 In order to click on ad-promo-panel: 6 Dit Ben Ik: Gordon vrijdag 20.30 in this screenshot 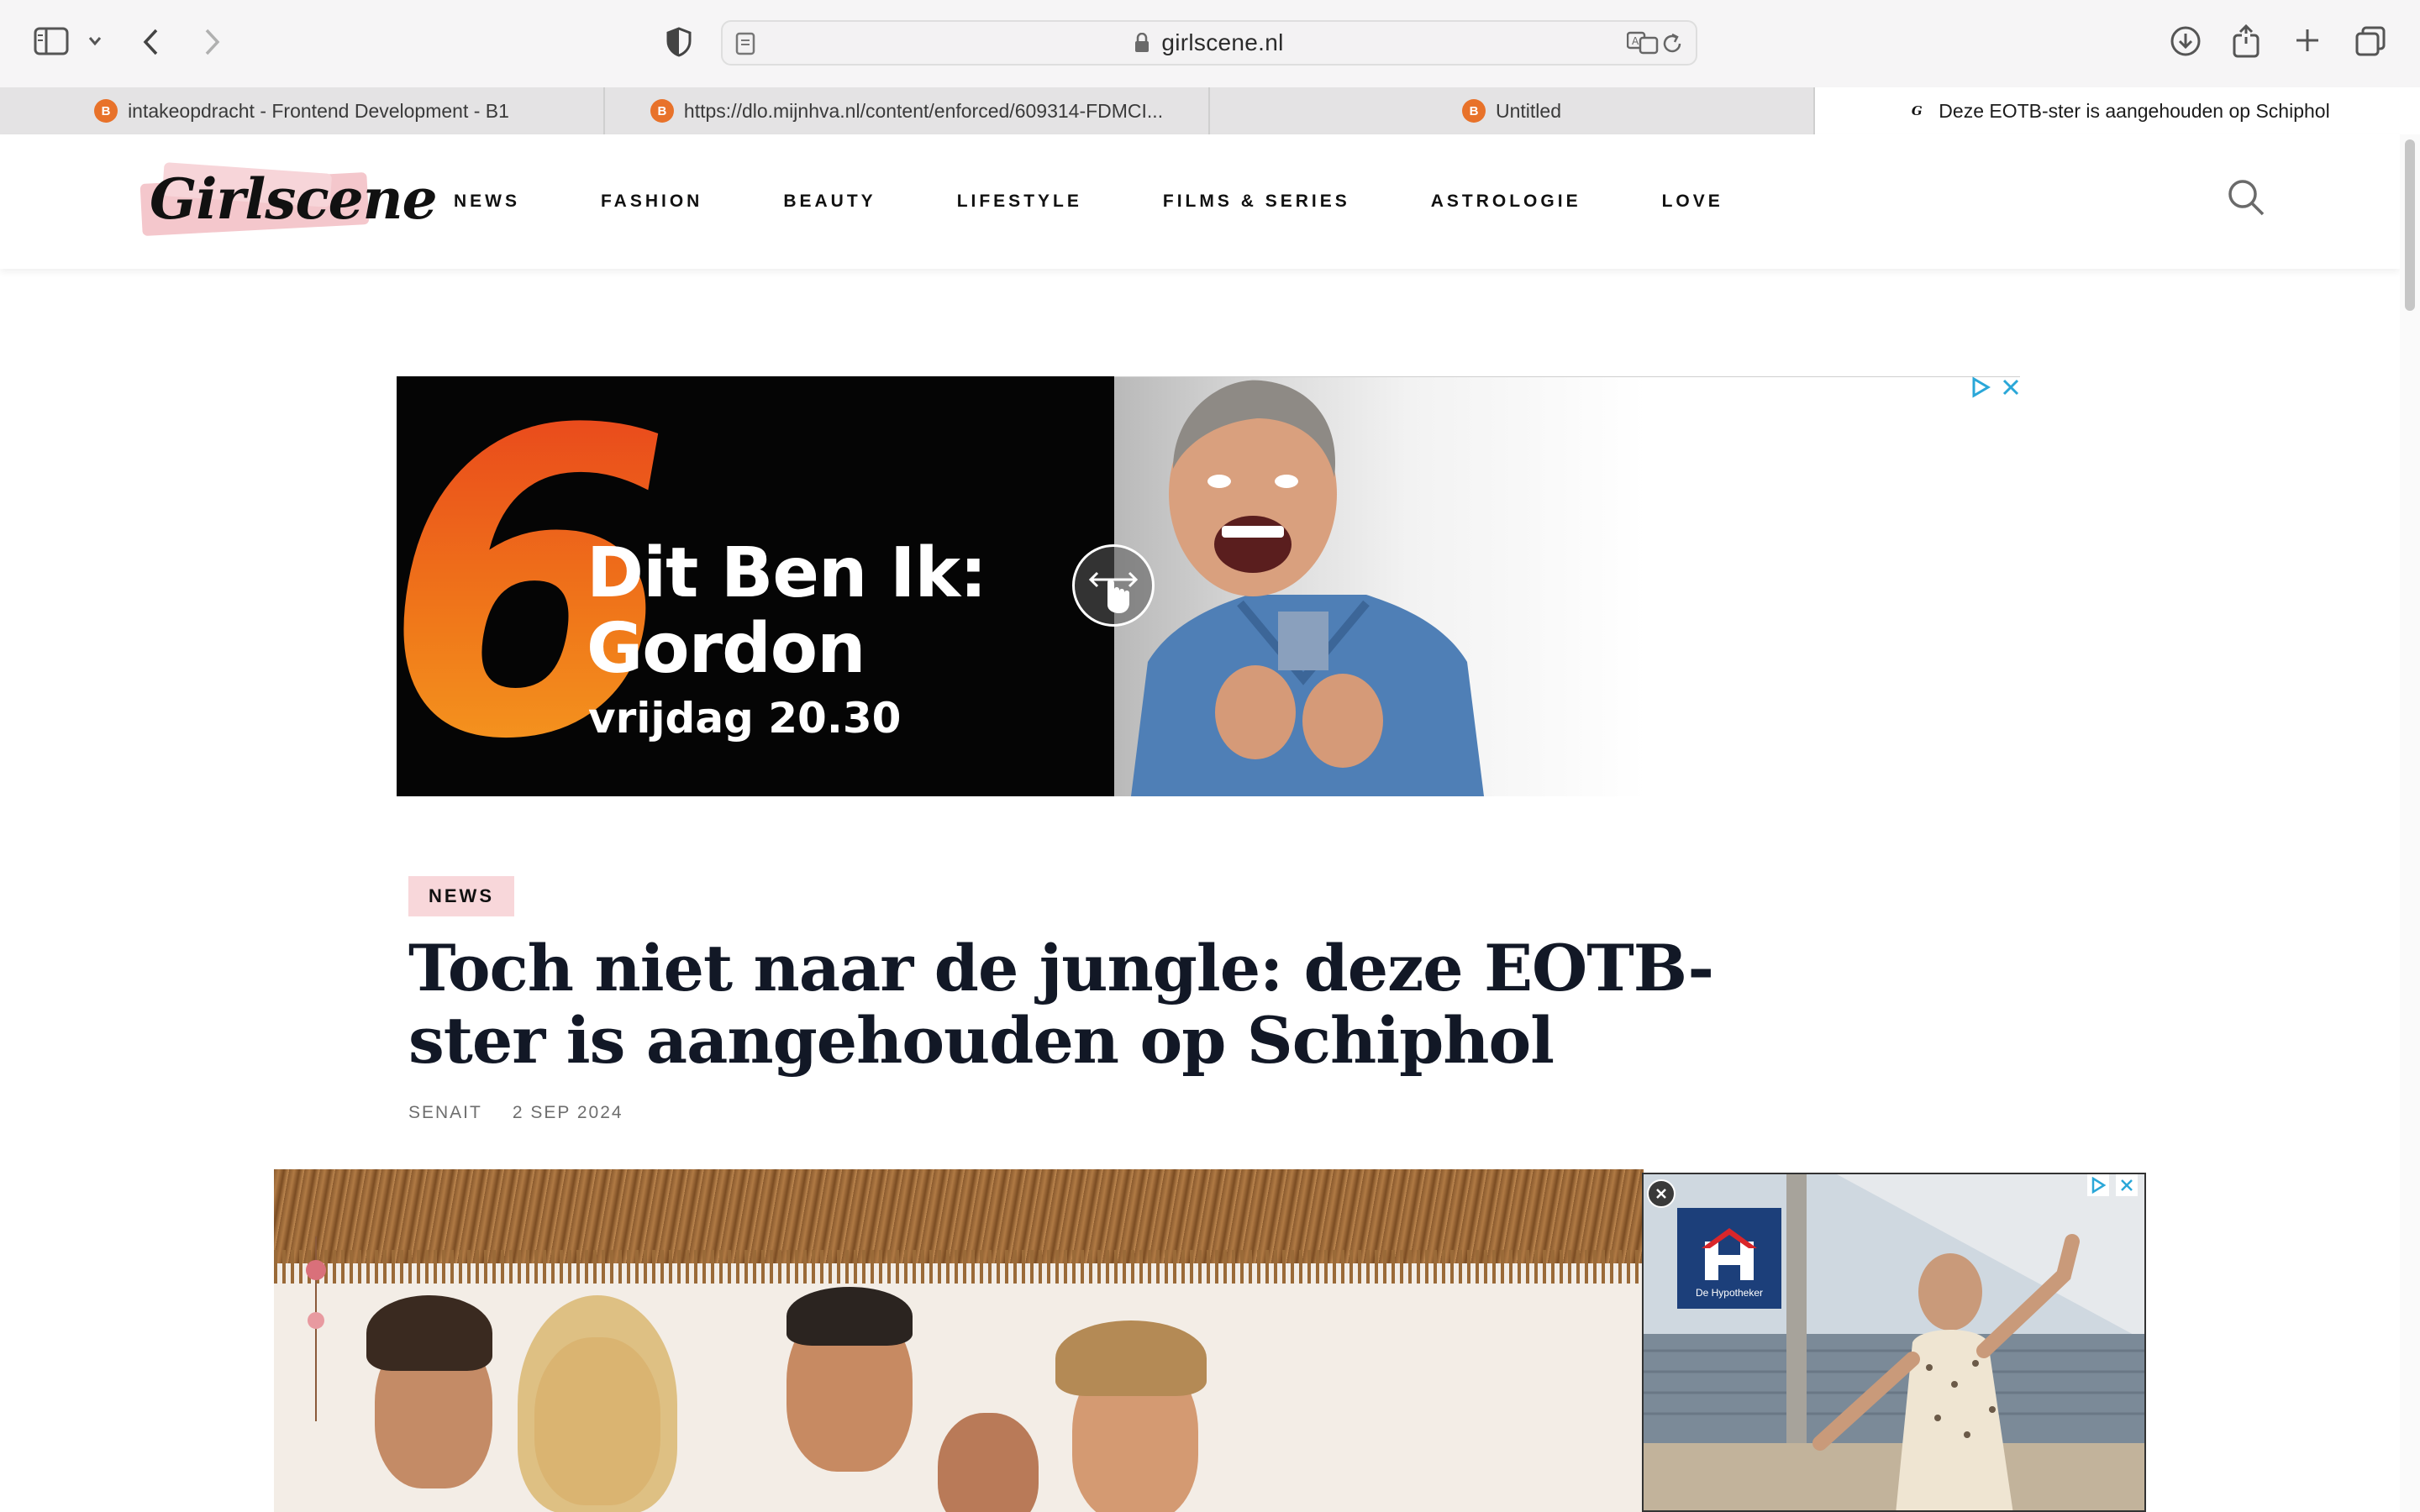, I will do `click(755, 586)`.